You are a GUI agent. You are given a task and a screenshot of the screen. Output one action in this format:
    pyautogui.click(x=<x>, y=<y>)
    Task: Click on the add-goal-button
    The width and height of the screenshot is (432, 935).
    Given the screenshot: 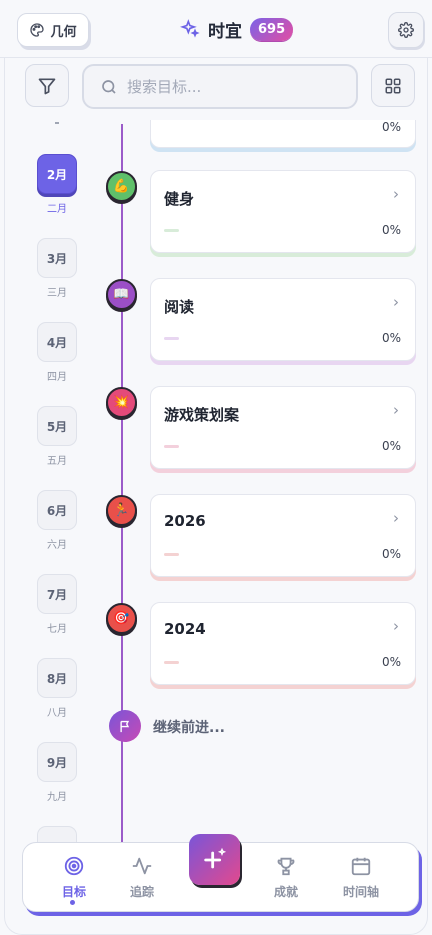 What is the action you would take?
    pyautogui.click(x=214, y=859)
    